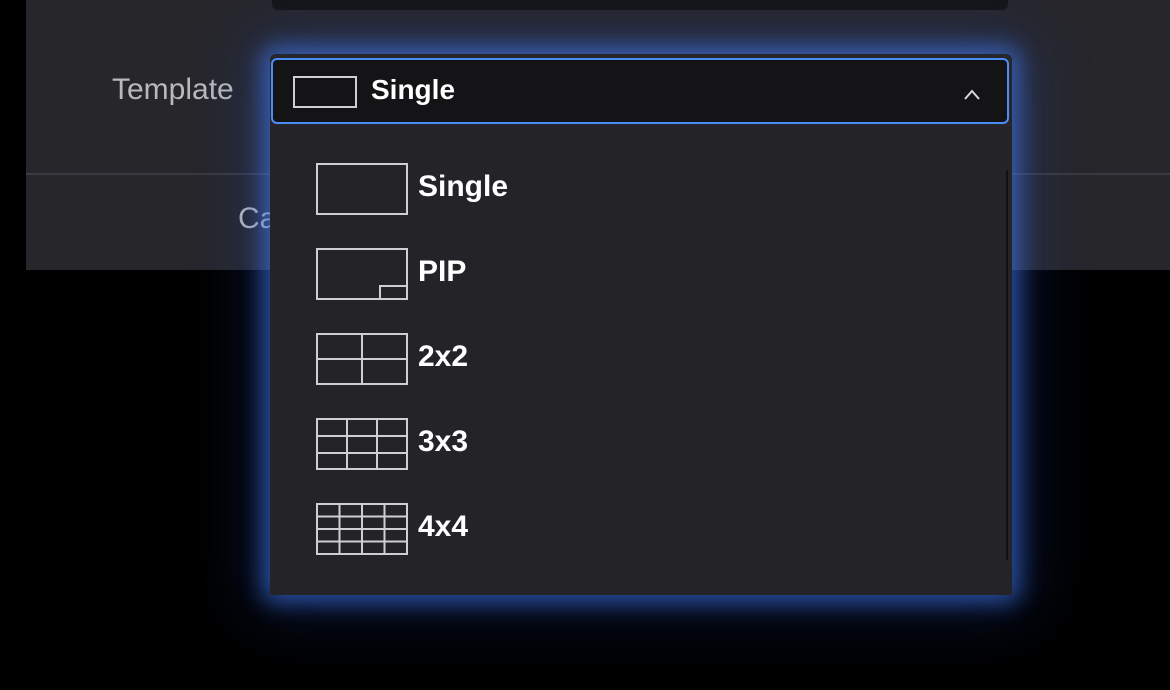 The height and width of the screenshot is (690, 1170). What do you see at coordinates (1007, 365) in the screenshot?
I see `menu-scrollbar` at bounding box center [1007, 365].